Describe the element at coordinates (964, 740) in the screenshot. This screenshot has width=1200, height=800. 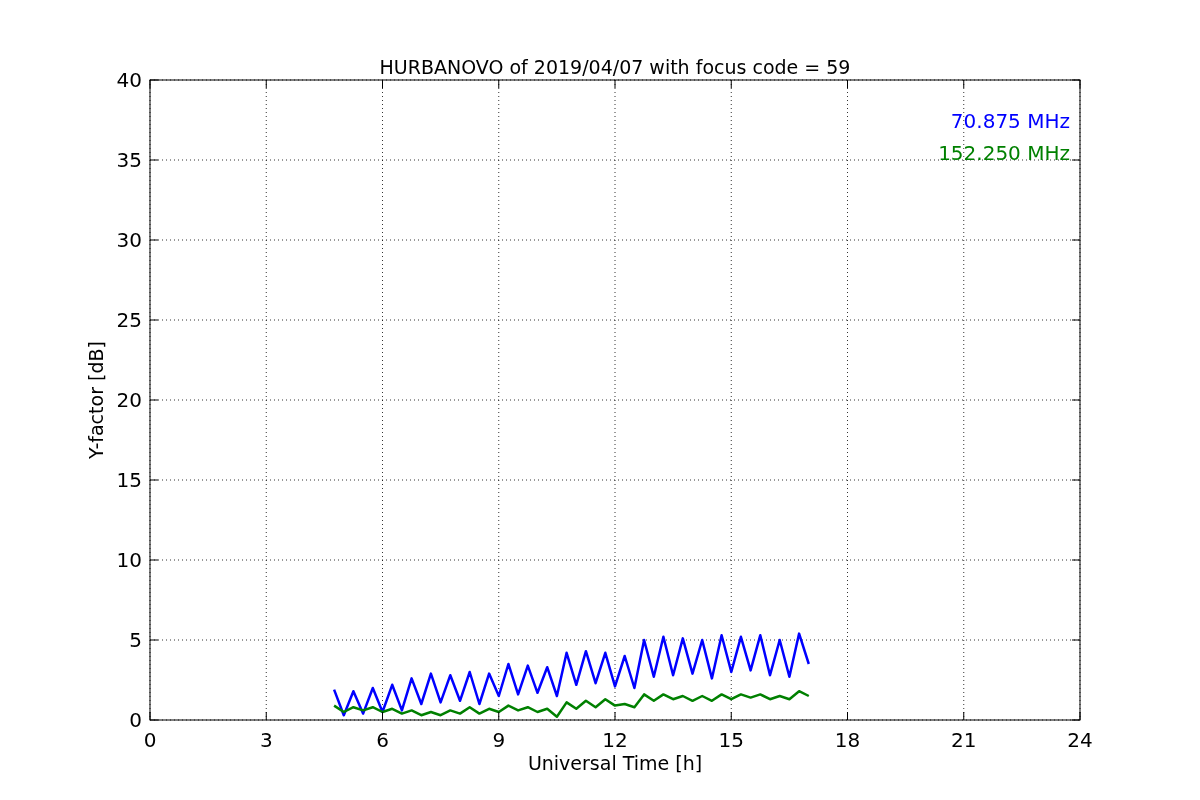
I see `x-tick-label: 21` at that location.